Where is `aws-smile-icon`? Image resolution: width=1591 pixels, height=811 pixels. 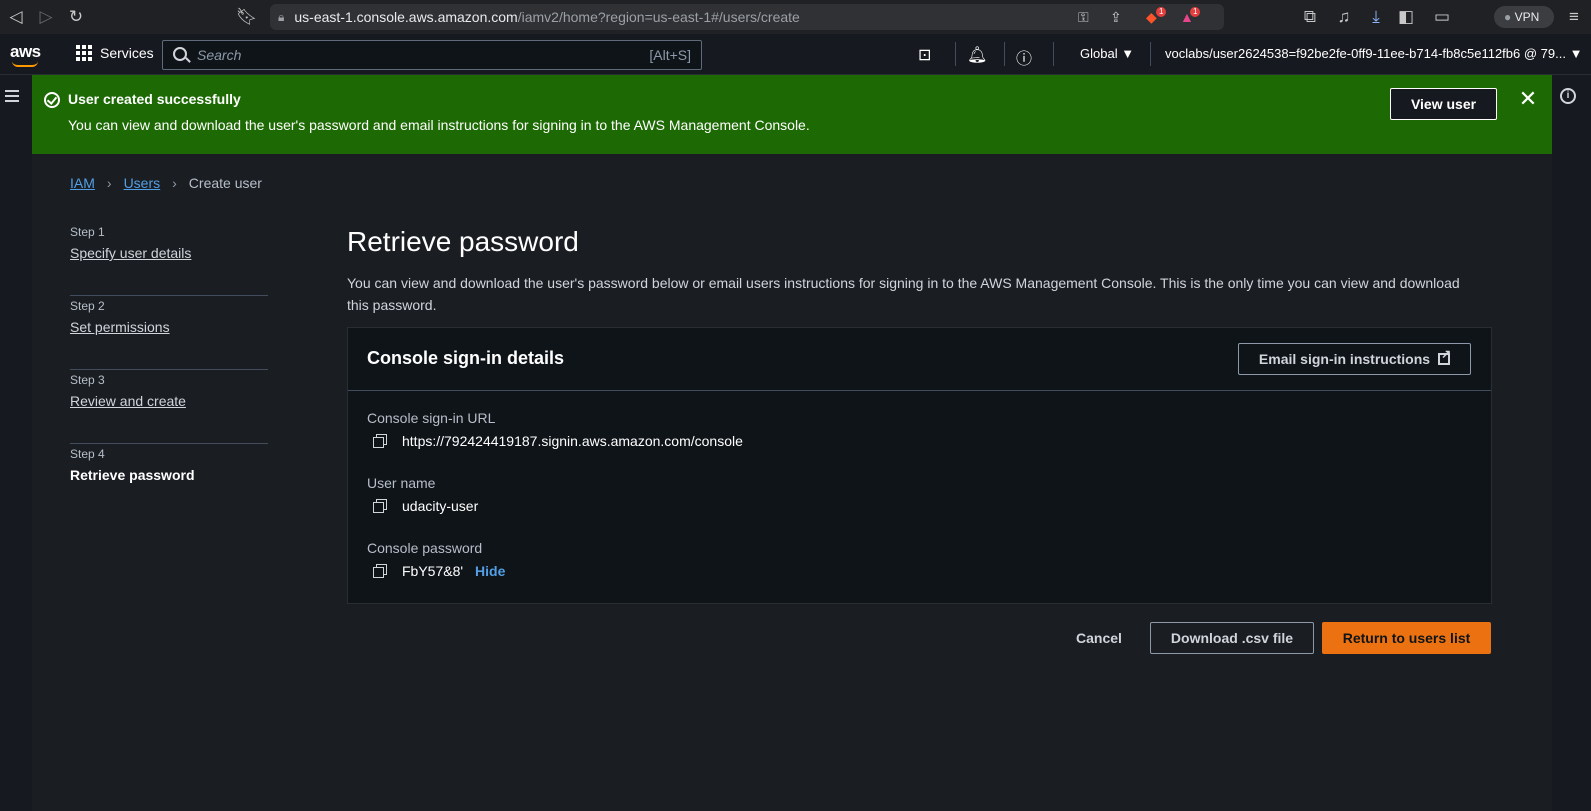 aws-smile-icon is located at coordinates (25, 64).